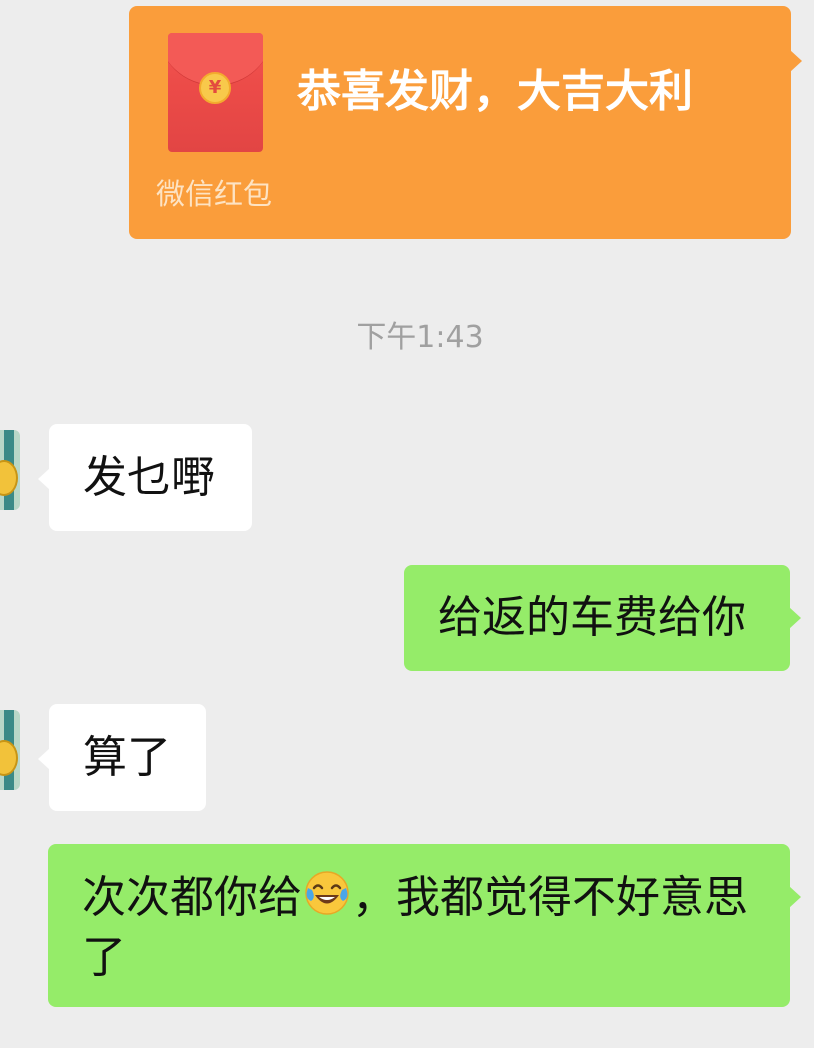 The image size is (814, 1048). What do you see at coordinates (420, 337) in the screenshot?
I see `timestamp: 下午1:43` at bounding box center [420, 337].